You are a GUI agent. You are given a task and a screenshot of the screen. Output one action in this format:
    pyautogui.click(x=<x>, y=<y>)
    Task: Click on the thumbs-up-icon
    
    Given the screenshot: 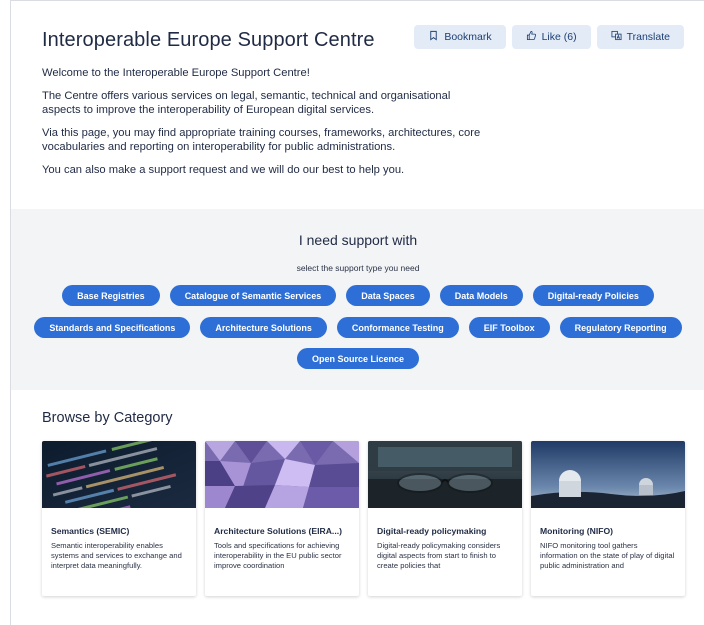 What is the action you would take?
    pyautogui.click(x=531, y=37)
    